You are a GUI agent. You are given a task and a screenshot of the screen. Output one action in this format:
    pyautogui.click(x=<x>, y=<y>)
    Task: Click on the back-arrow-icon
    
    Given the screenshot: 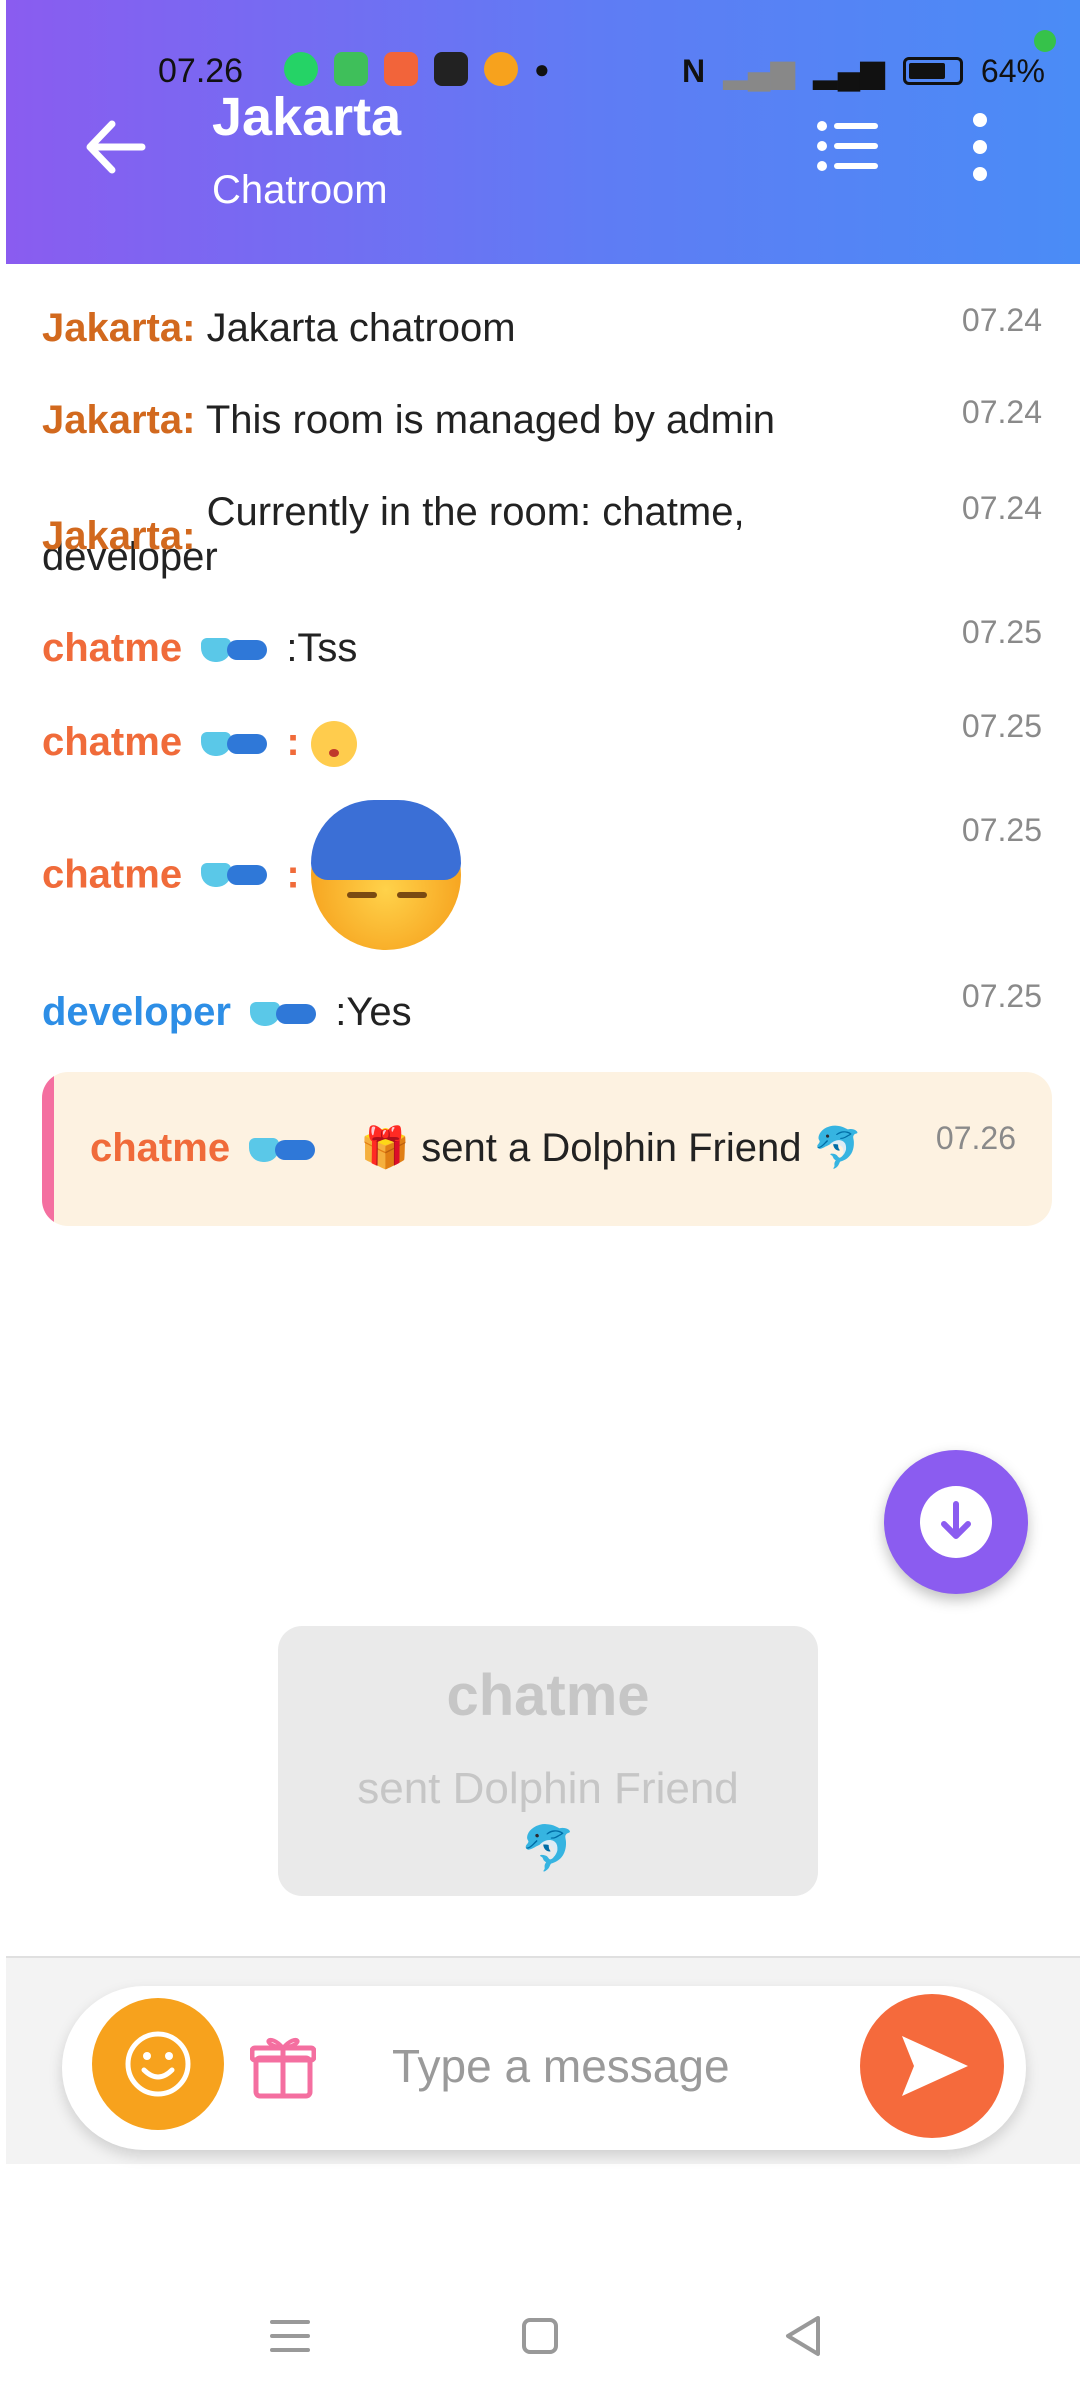 What is the action you would take?
    pyautogui.click(x=115, y=147)
    